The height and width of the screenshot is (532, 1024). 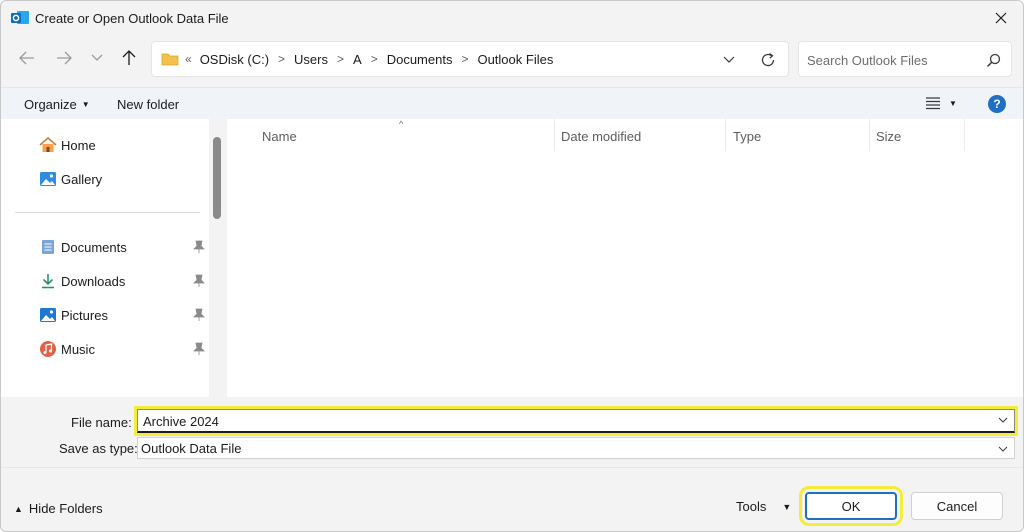 I want to click on folder-icon, so click(x=170, y=59).